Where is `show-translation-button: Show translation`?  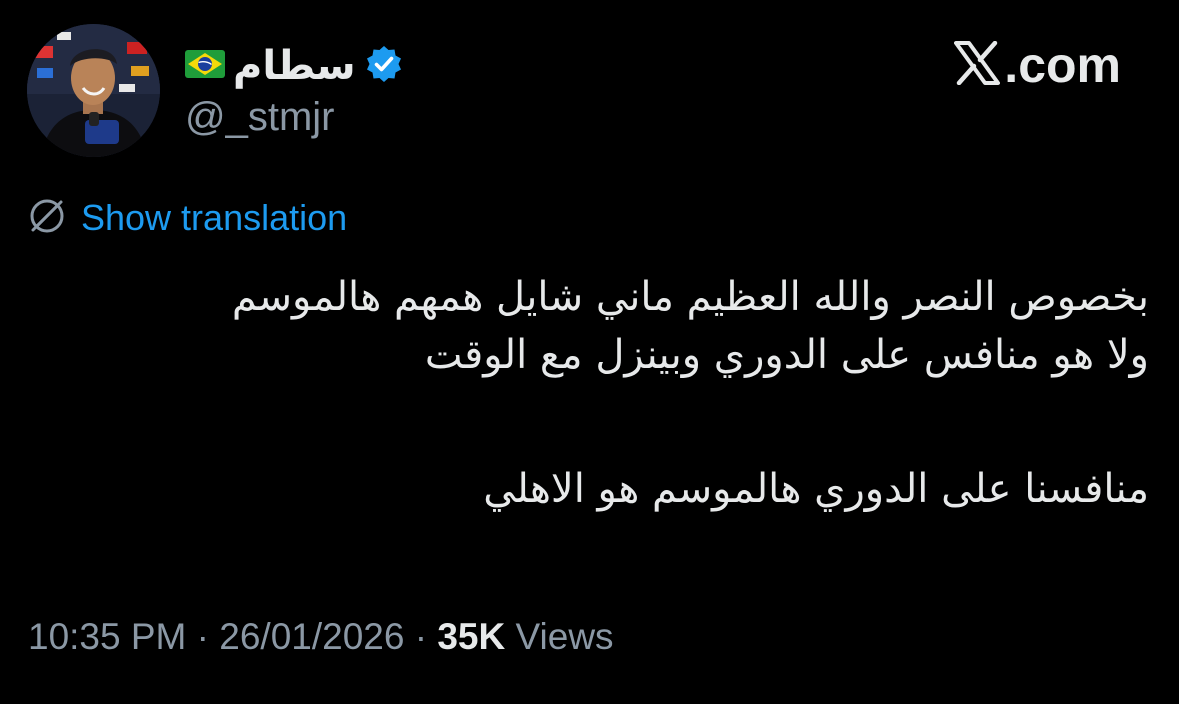
show-translation-button: Show translation is located at coordinates (187, 218).